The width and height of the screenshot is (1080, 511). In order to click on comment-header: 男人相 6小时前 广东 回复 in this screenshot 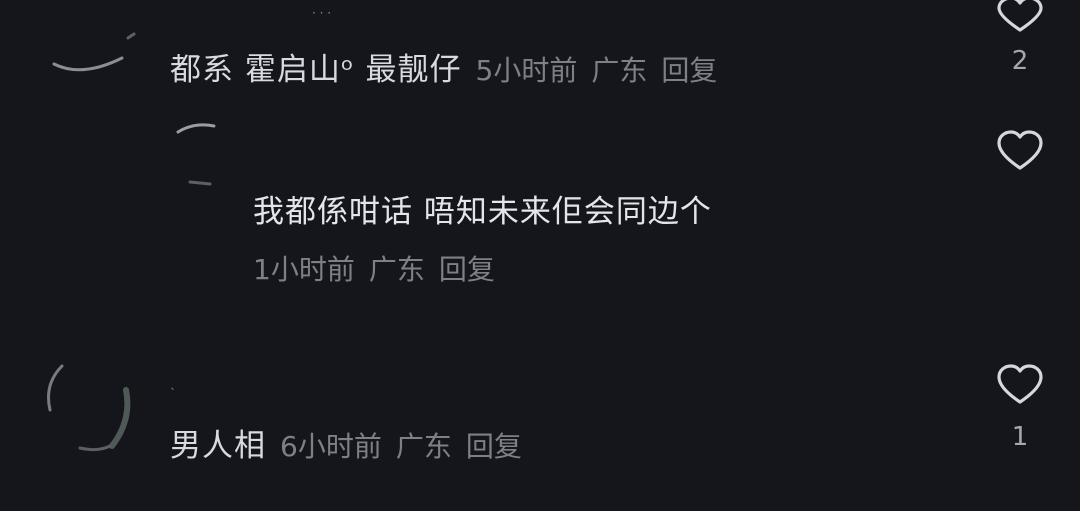, I will do `click(346, 442)`.